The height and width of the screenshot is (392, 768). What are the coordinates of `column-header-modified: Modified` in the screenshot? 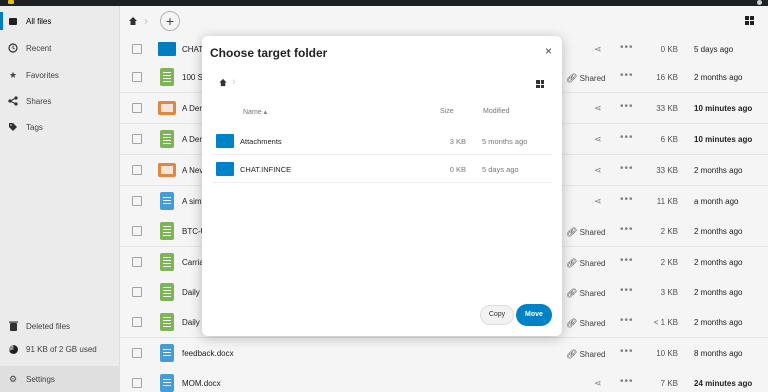 It's located at (496, 111).